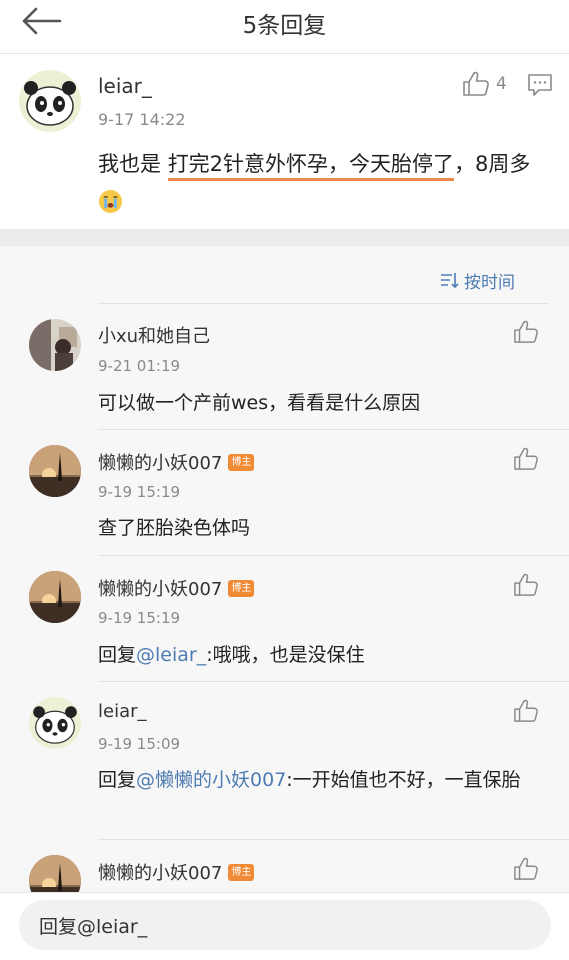 The height and width of the screenshot is (960, 569). I want to click on mention-link: @懒懒的小妖007, so click(211, 780).